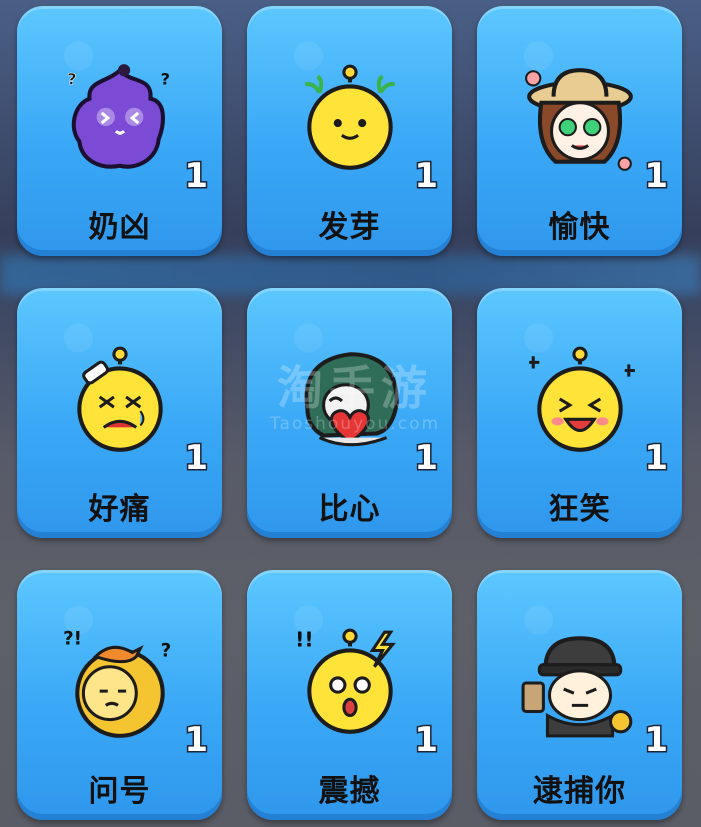  I want to click on heart-gesture-icon, so click(351, 399).